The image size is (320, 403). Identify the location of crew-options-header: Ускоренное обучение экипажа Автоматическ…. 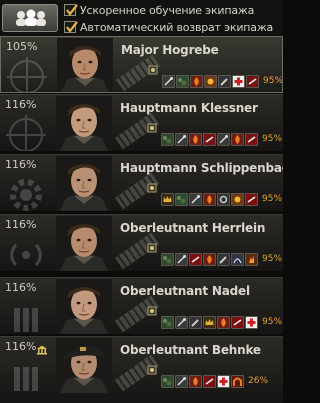
(141, 18).